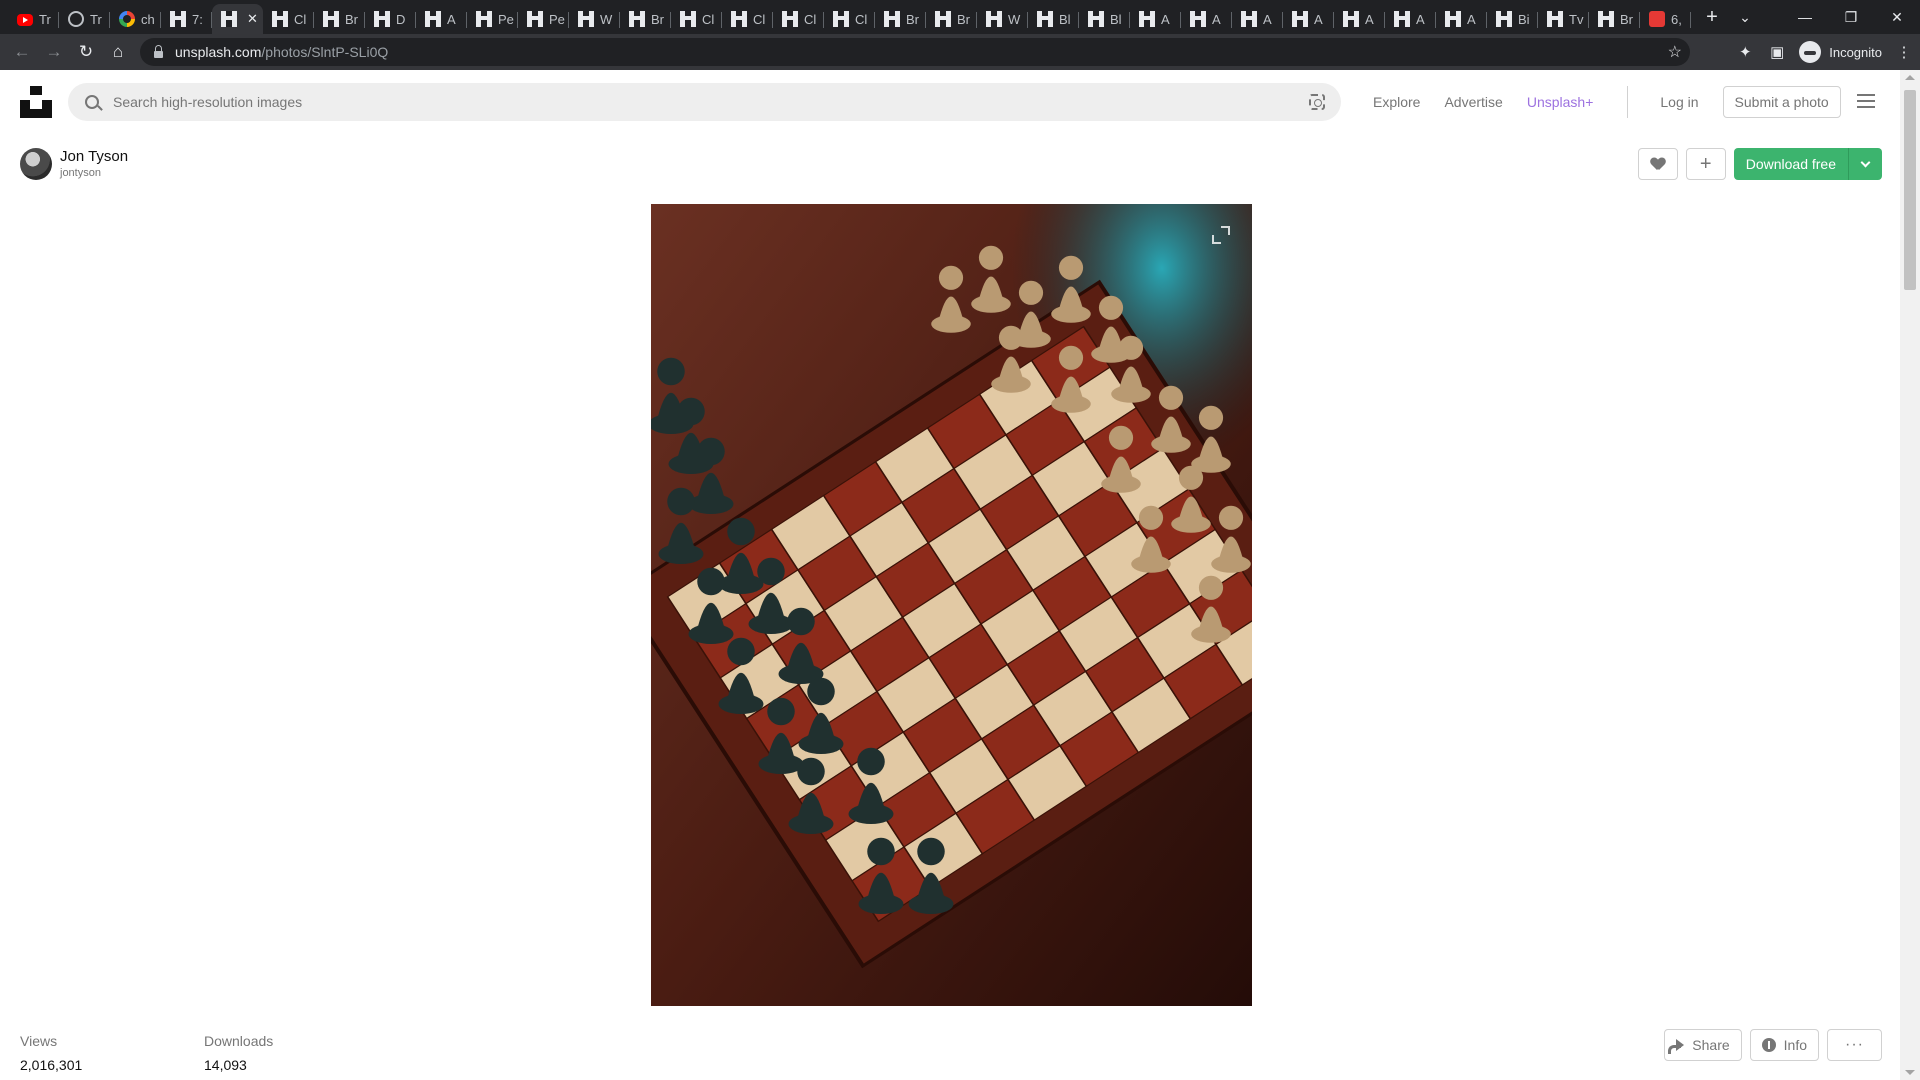  I want to click on tab-title: Cl, so click(759, 19).